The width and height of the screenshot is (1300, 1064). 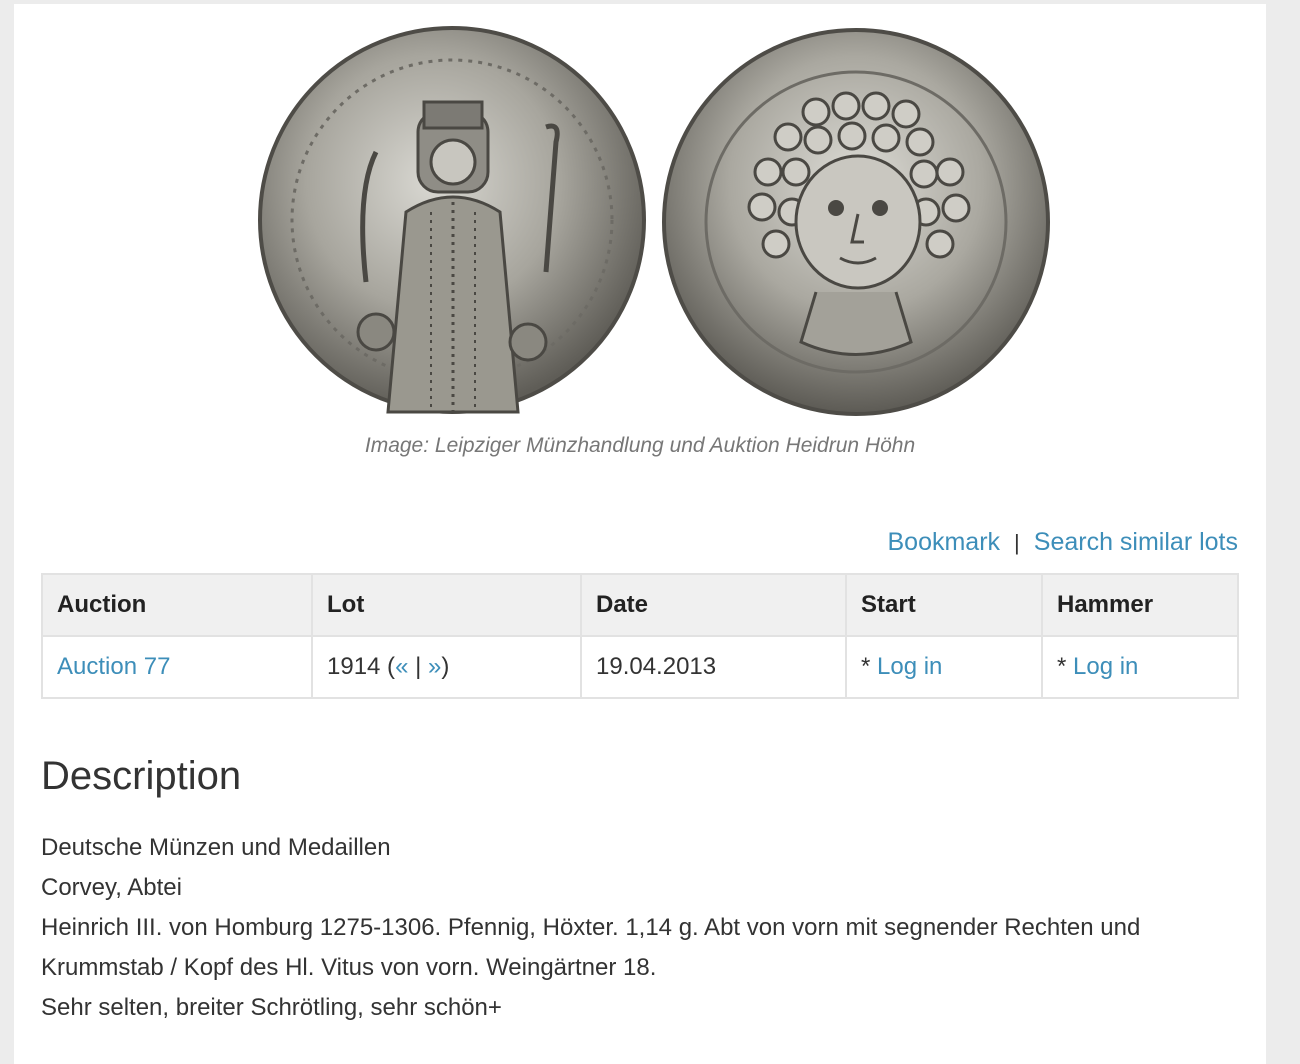 What do you see at coordinates (446, 605) in the screenshot?
I see `header-lot: Lot` at bounding box center [446, 605].